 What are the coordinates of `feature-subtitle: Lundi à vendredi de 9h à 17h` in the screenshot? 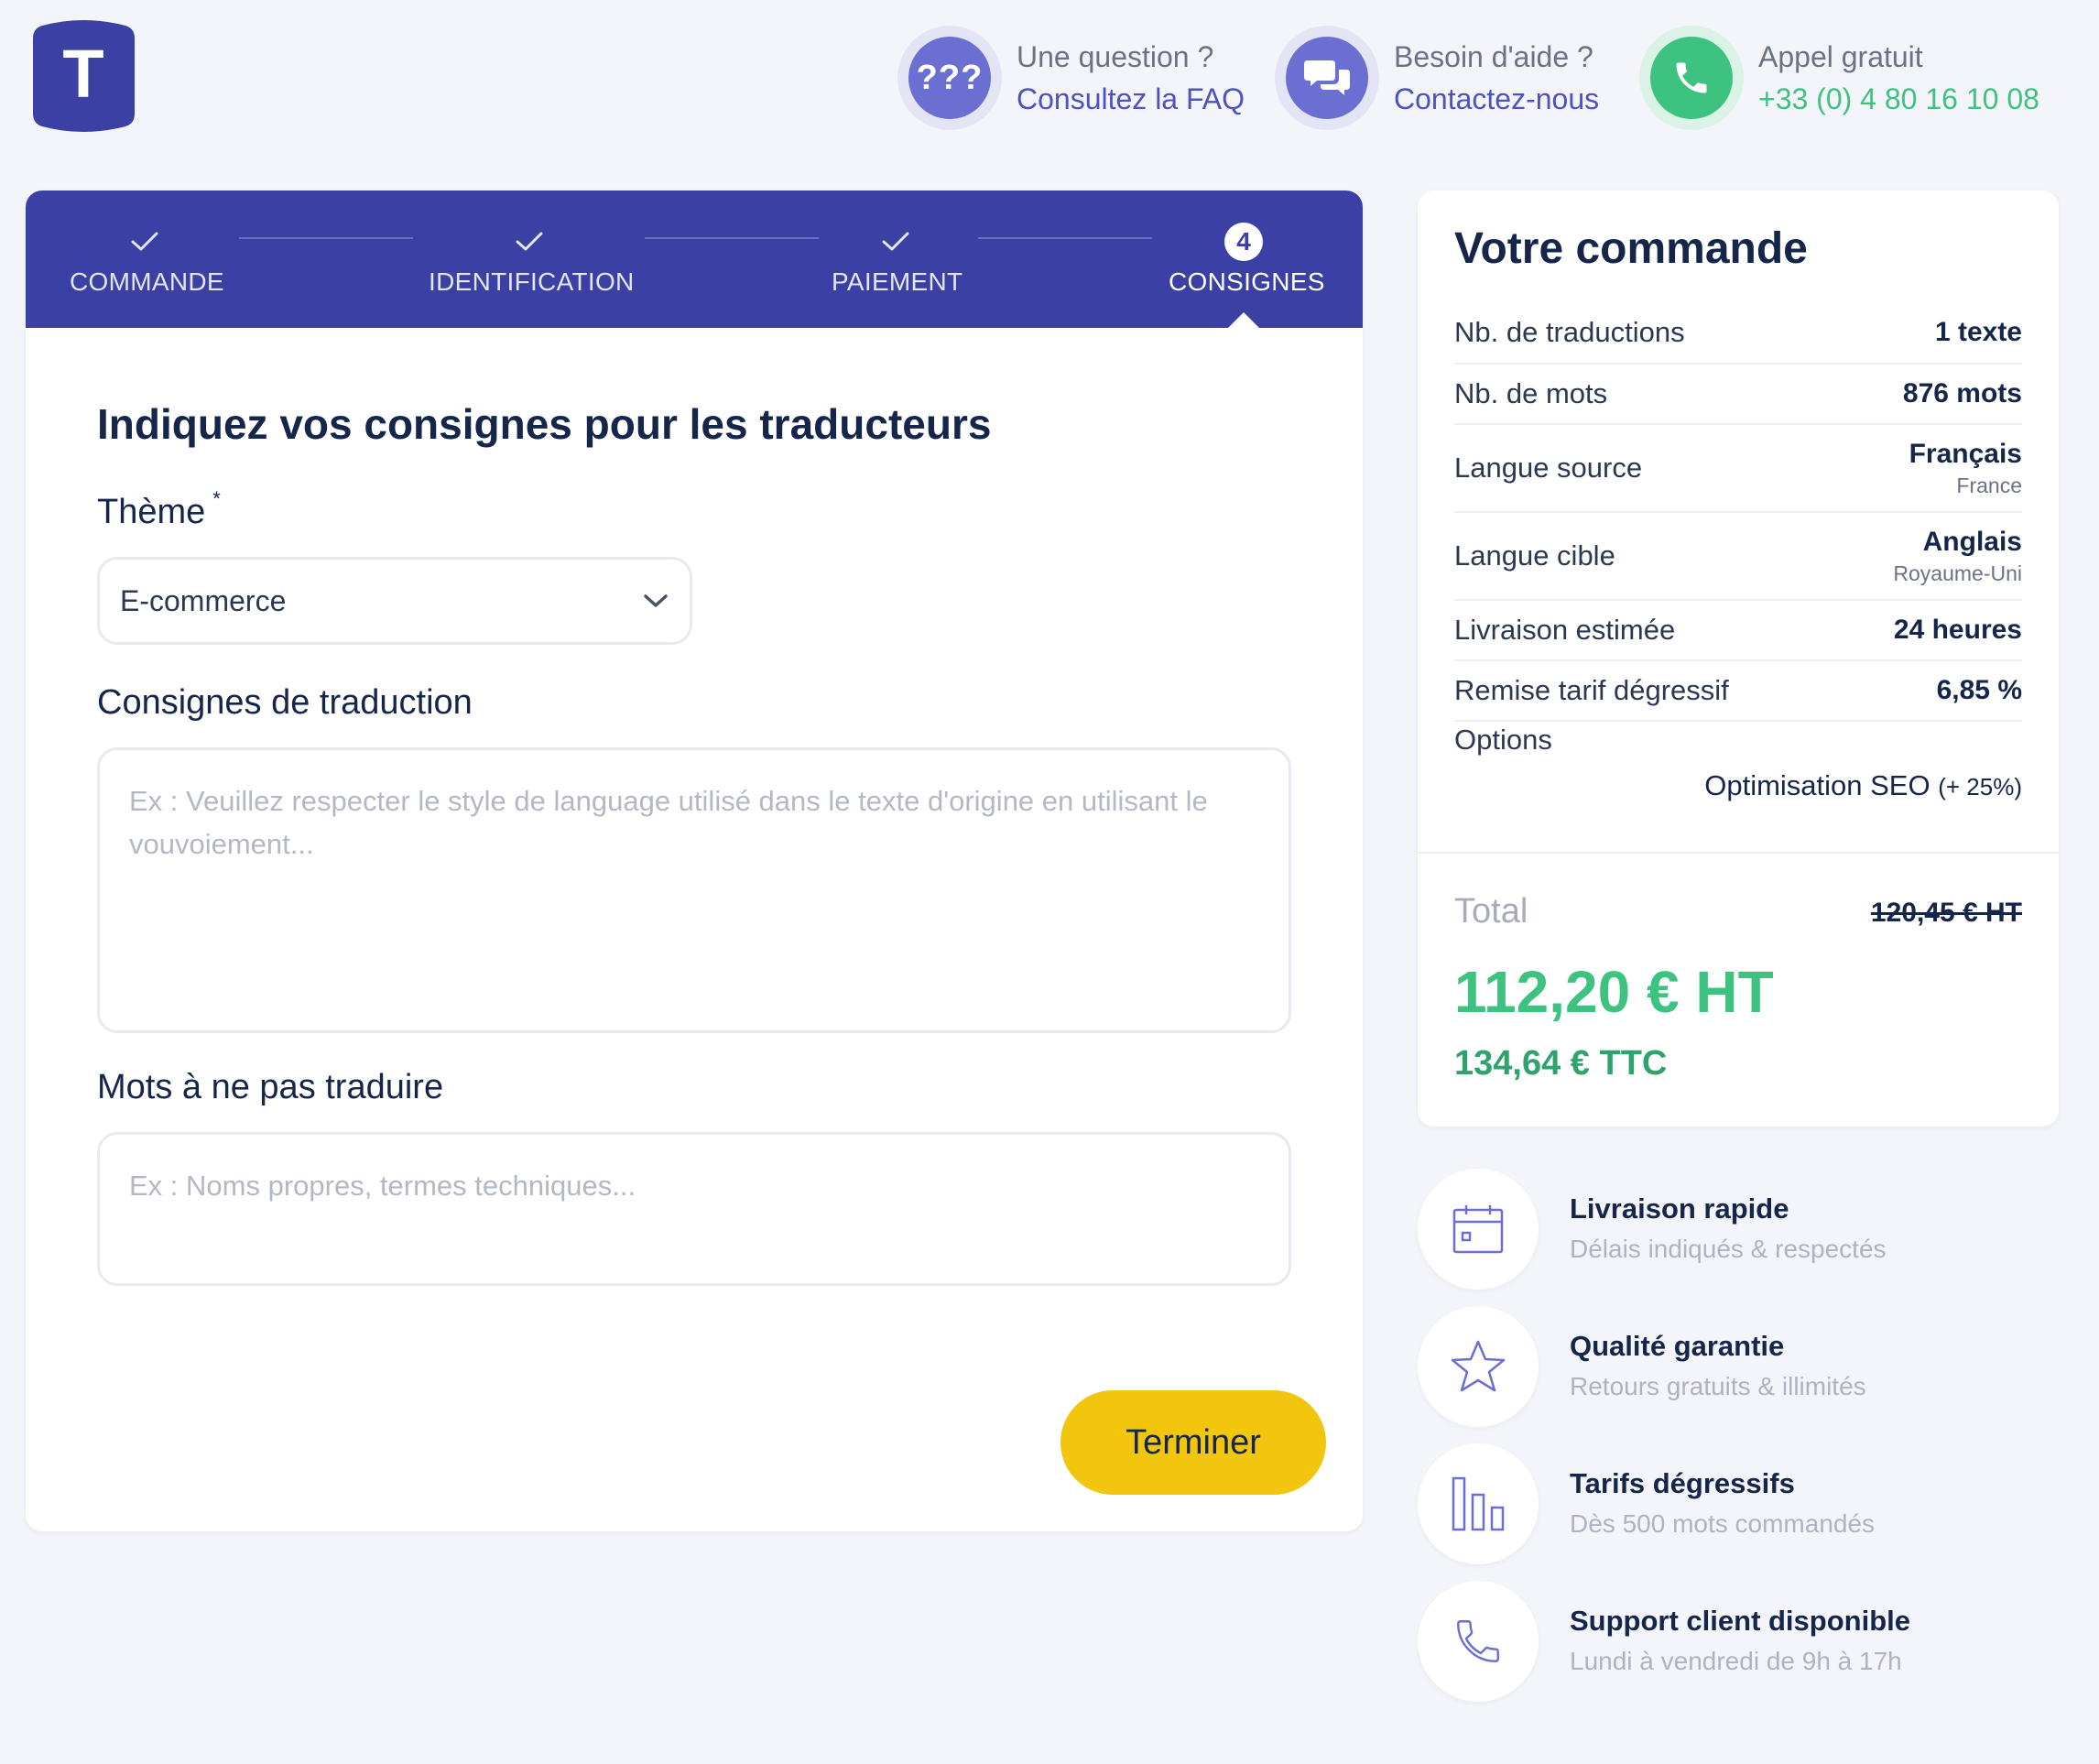 It's located at (1736, 1661).